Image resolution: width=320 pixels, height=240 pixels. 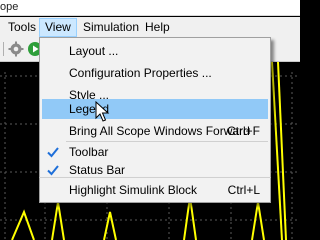 What do you see at coordinates (58, 27) in the screenshot?
I see `menu-view: View` at bounding box center [58, 27].